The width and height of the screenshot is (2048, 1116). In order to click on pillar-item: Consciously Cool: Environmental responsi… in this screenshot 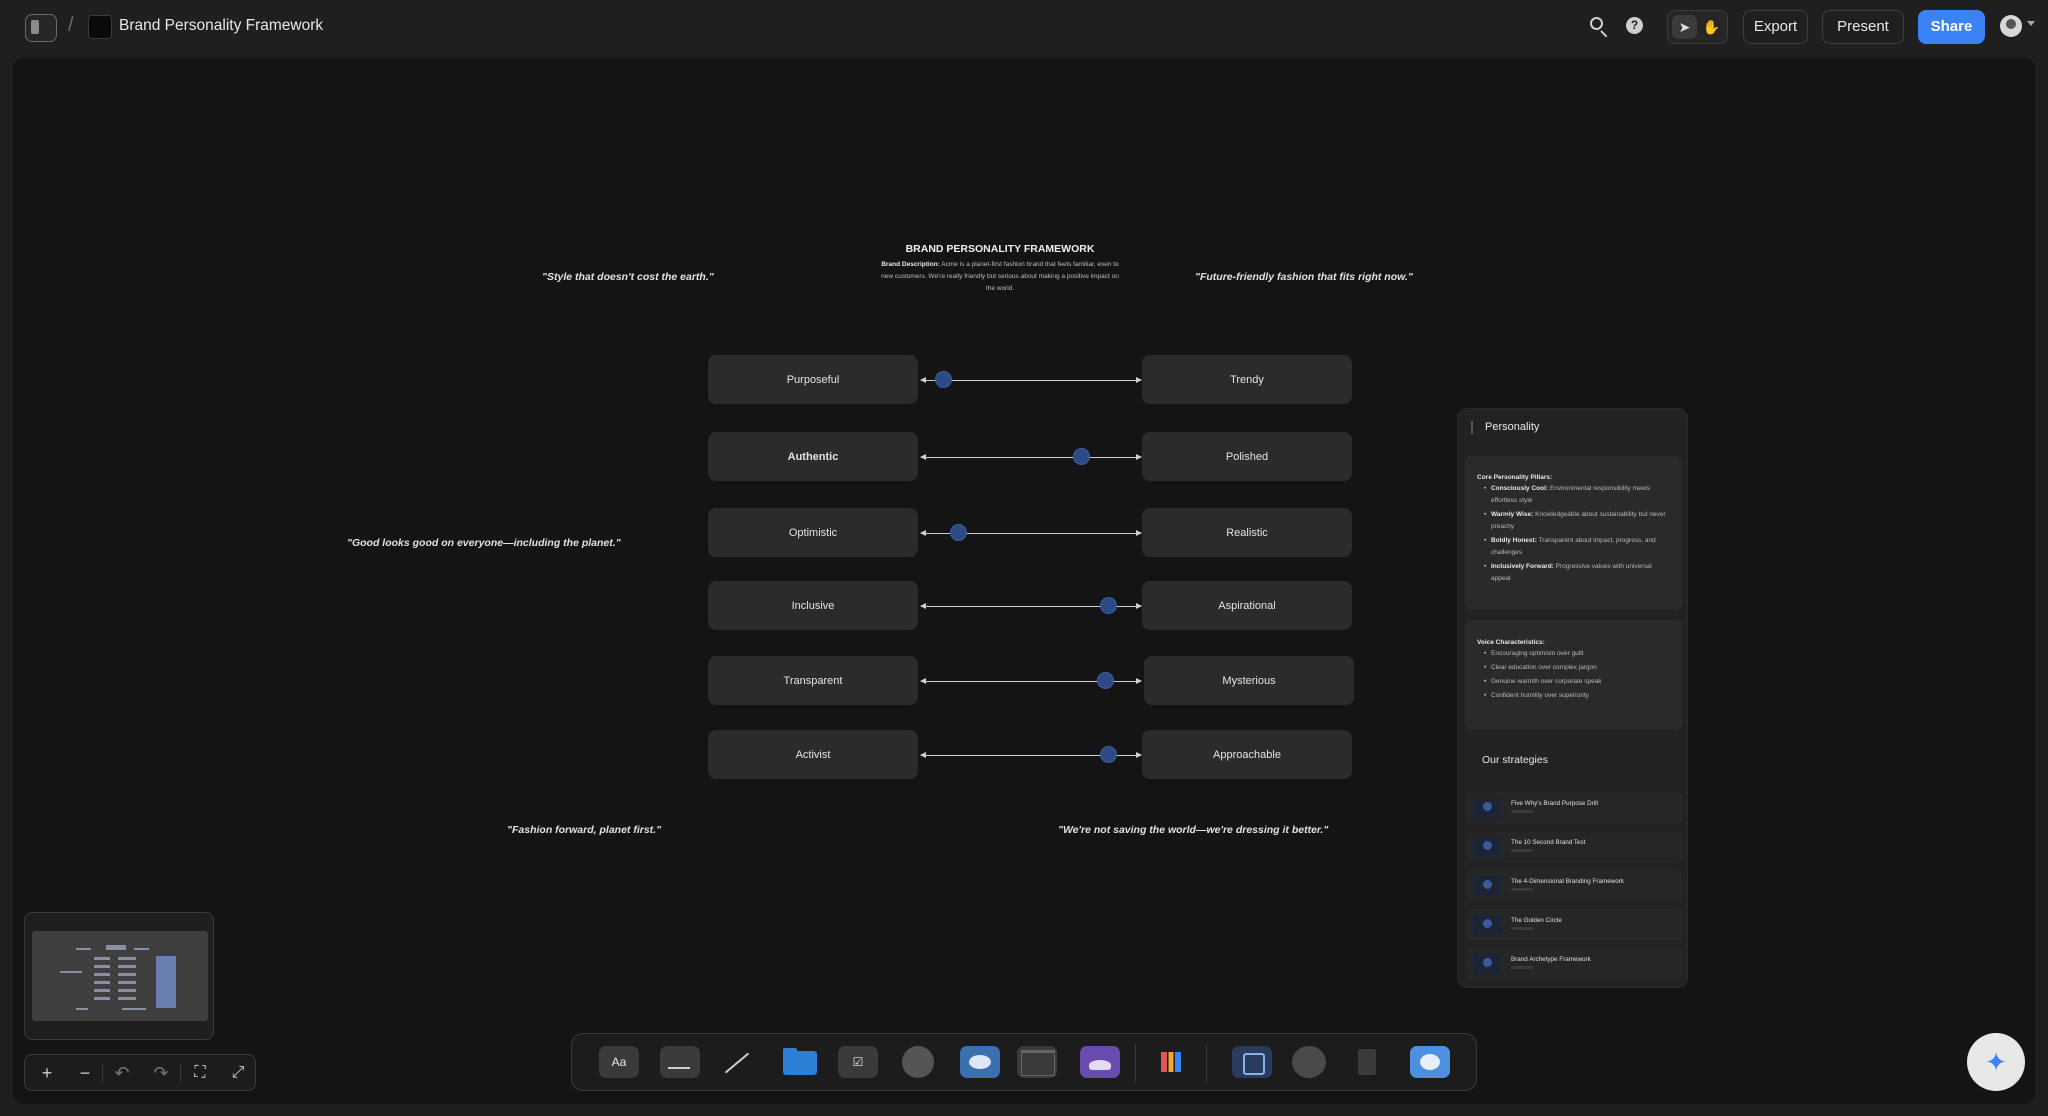, I will do `click(1573, 495)`.